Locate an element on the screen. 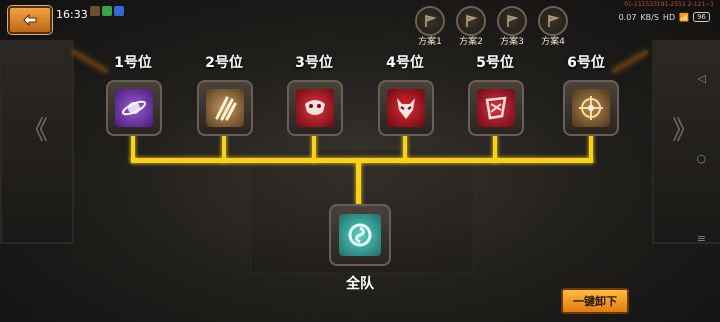 Image resolution: width=720 pixels, height=322 pixels. status-app-icons is located at coordinates (107, 11).